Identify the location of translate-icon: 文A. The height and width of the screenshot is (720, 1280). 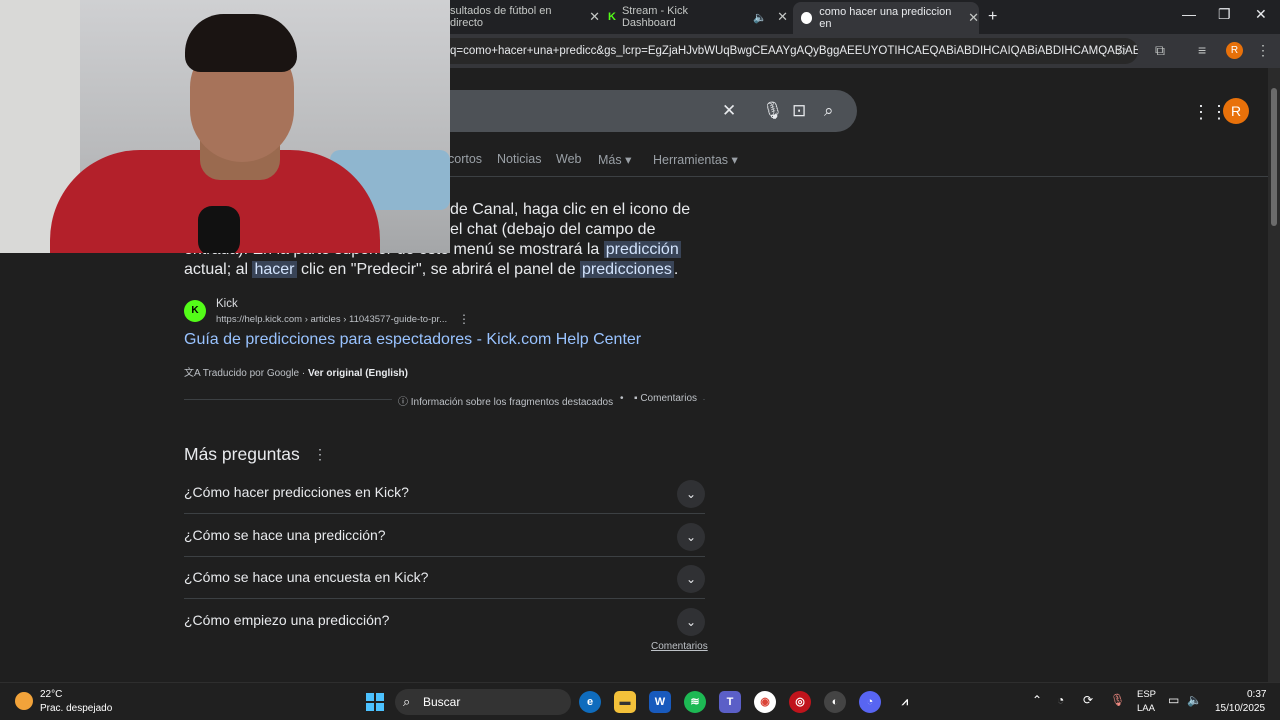
(192, 373).